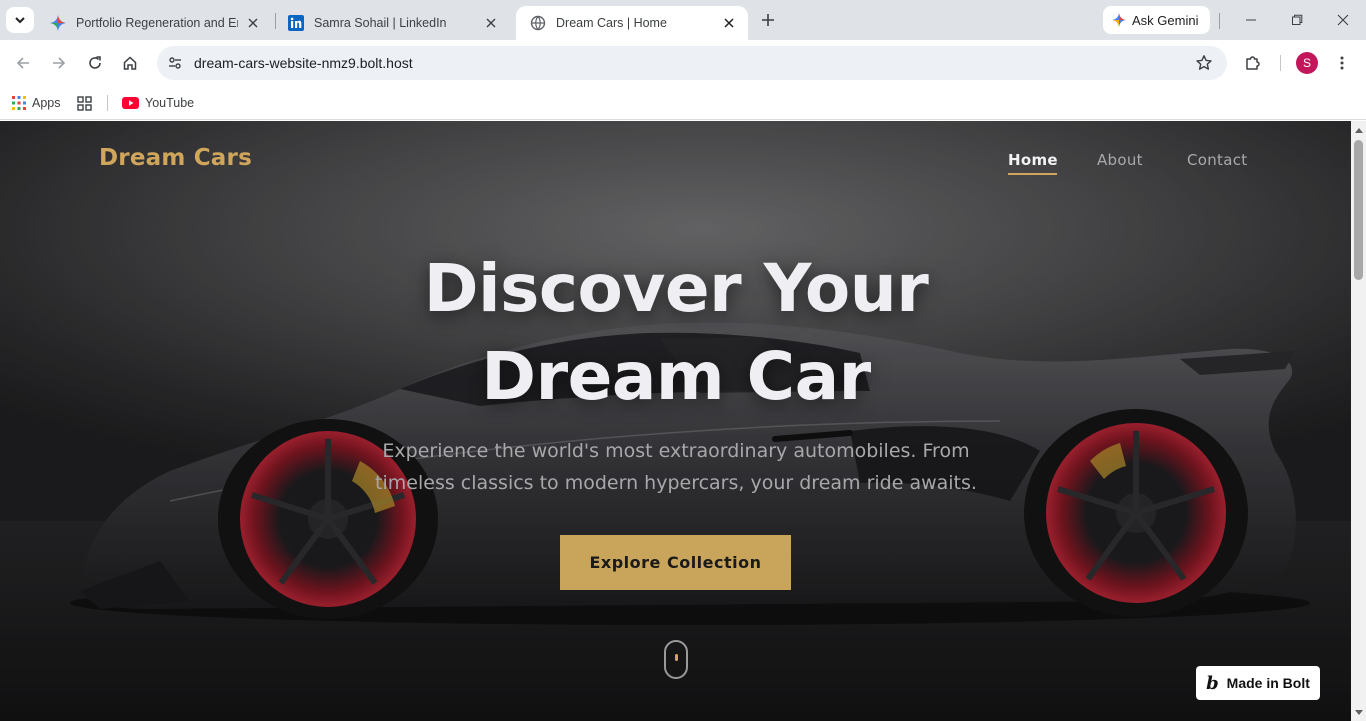 The width and height of the screenshot is (1366, 721). I want to click on bookmark-label: Apps, so click(46, 103).